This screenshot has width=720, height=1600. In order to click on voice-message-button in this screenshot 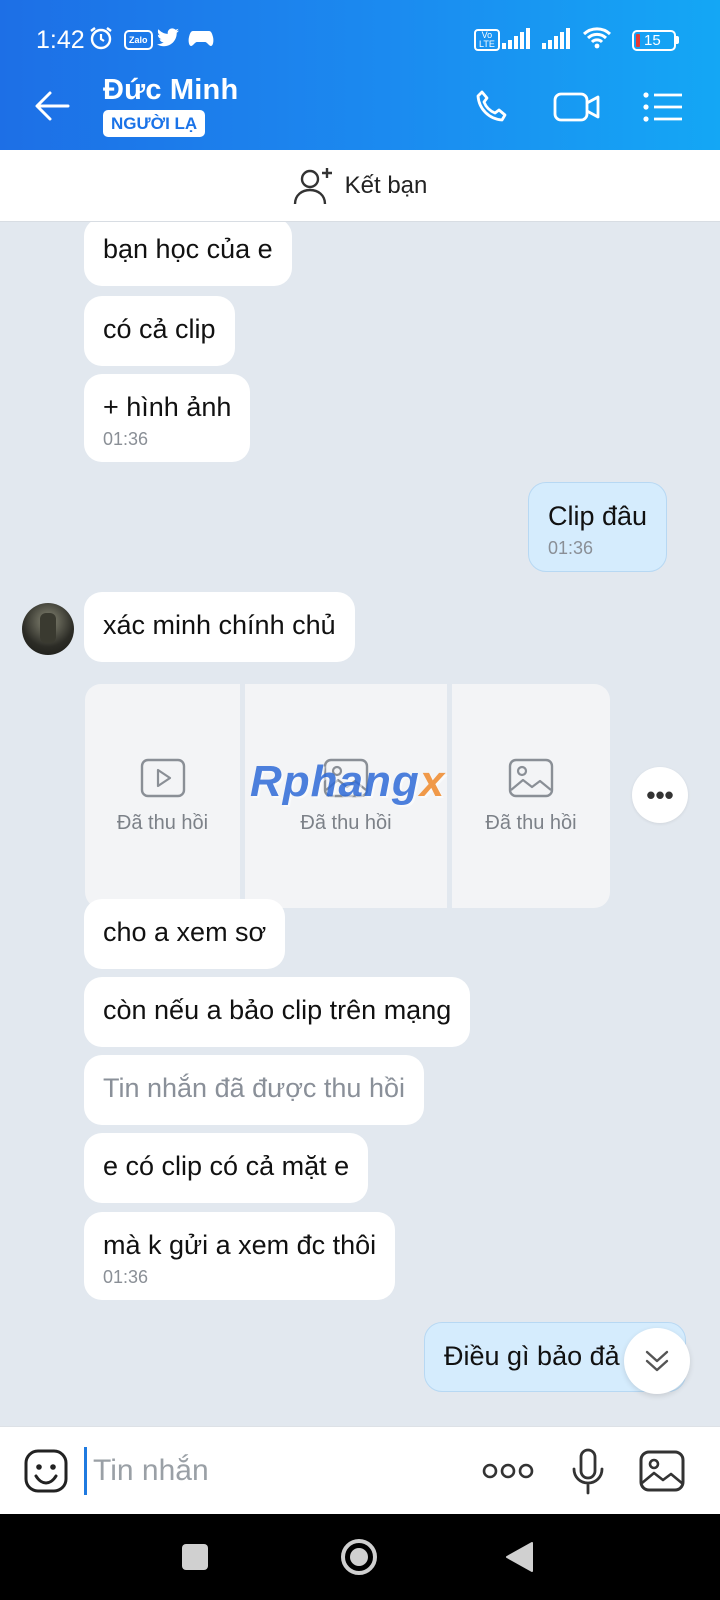, I will do `click(588, 1471)`.